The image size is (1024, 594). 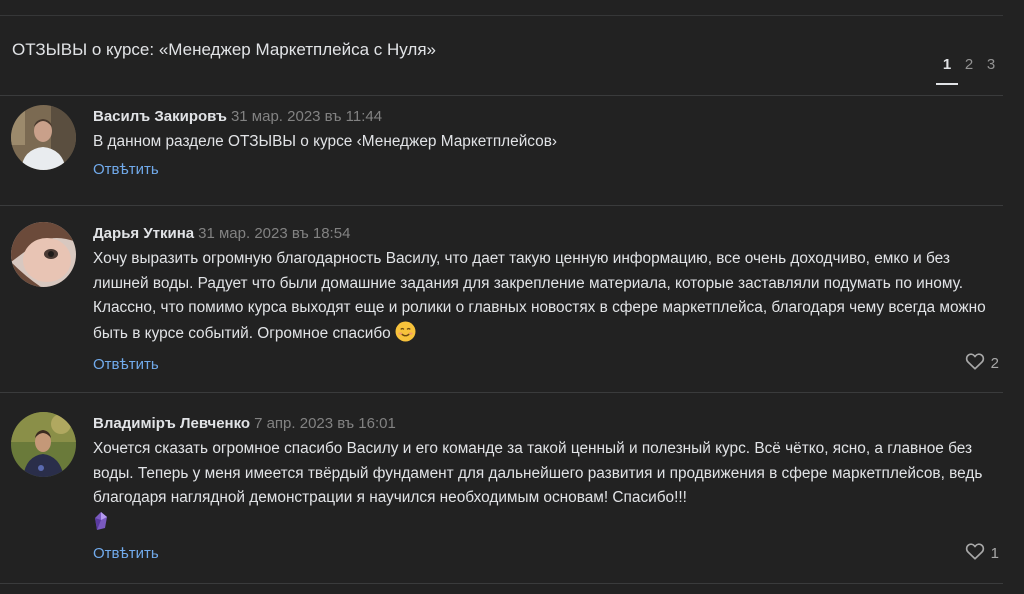 I want to click on comment-date: 31 мар. 2023 въ 11:44, so click(x=306, y=116).